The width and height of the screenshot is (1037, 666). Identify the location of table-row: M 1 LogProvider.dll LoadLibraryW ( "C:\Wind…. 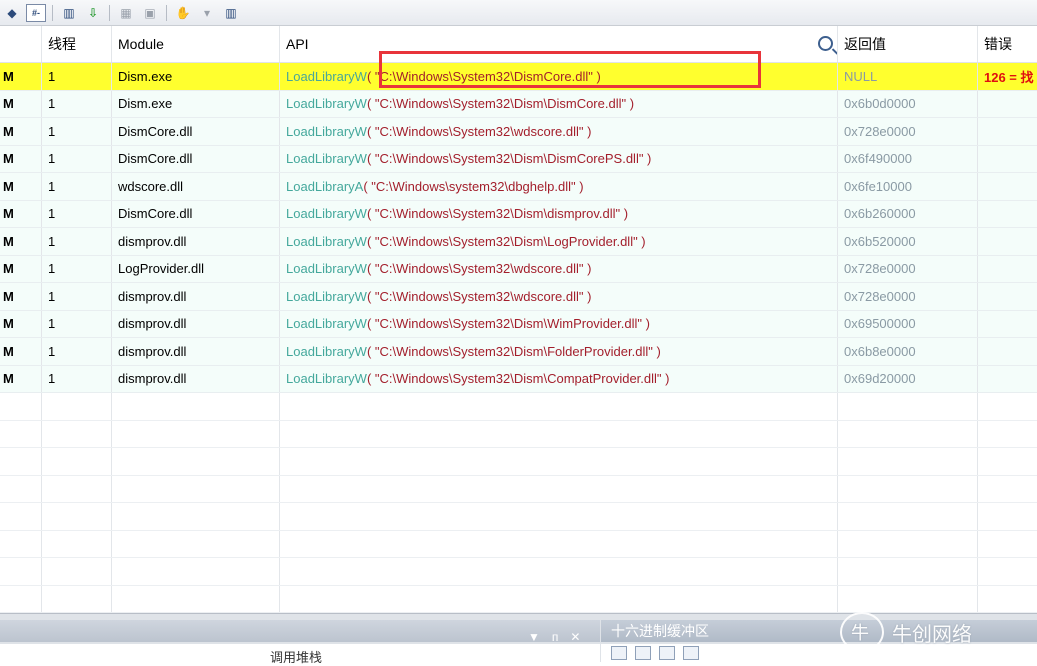
(518, 269).